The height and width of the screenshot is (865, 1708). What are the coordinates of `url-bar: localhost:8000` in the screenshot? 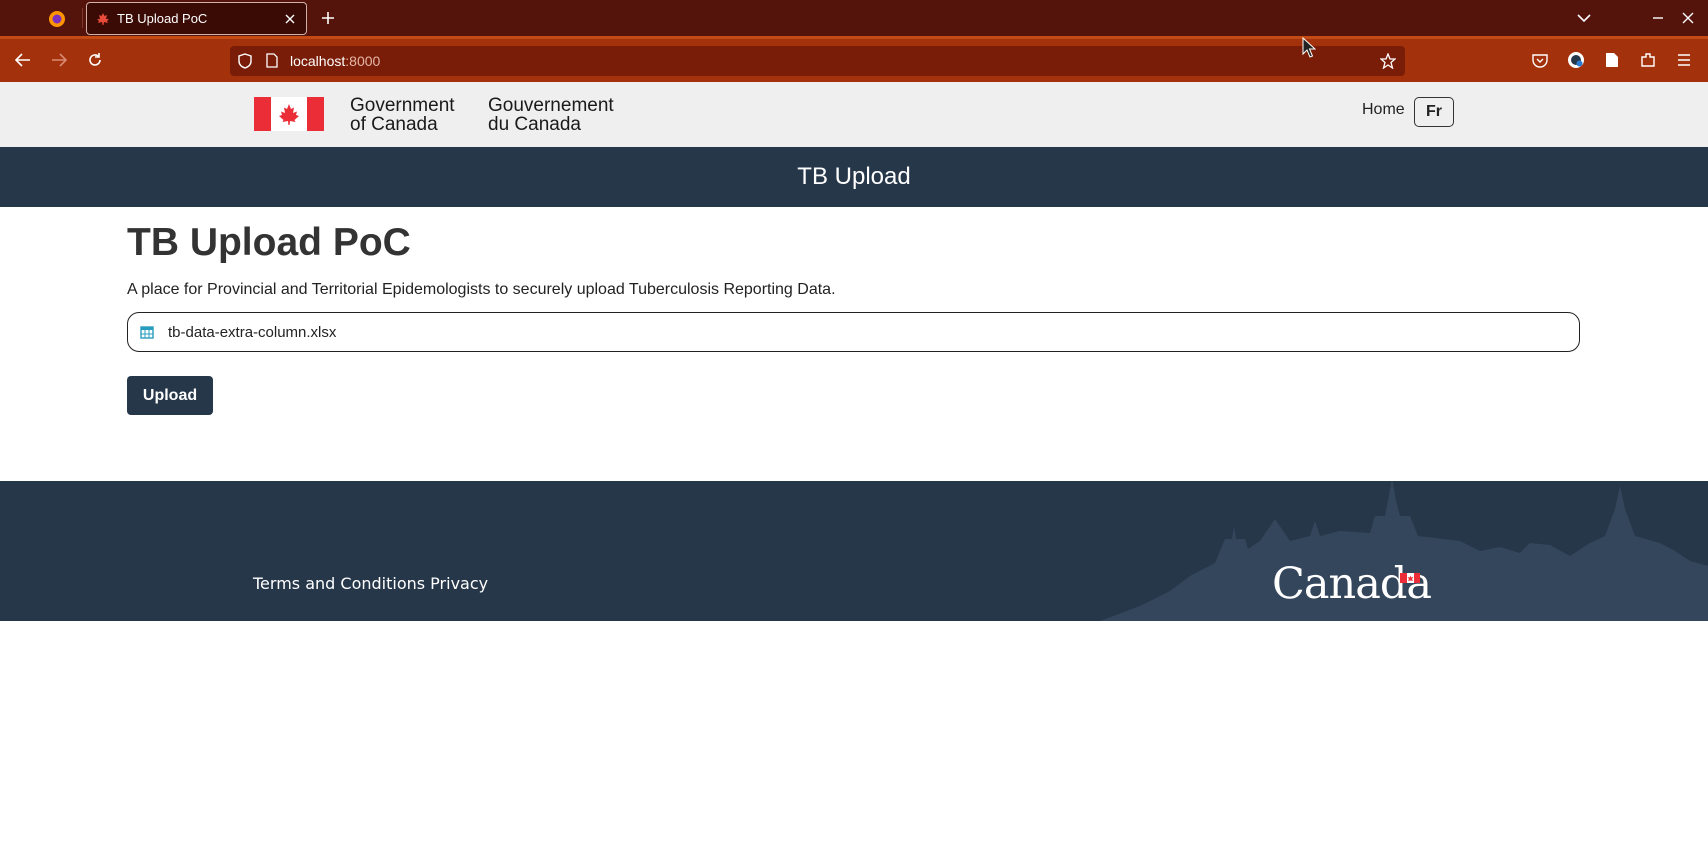 It's located at (817, 61).